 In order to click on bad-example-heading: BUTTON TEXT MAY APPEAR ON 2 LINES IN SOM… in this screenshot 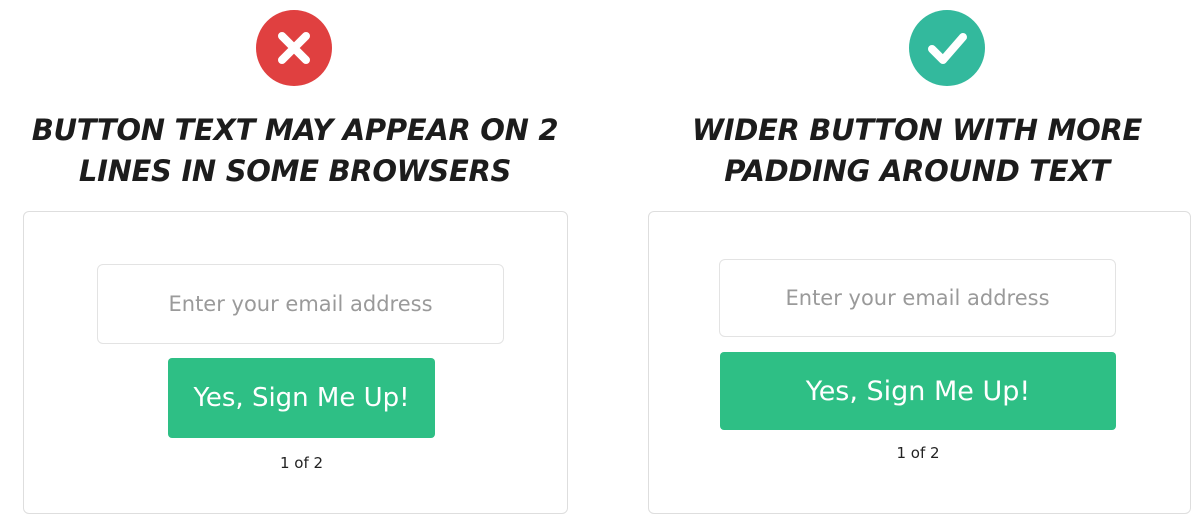, I will do `click(295, 151)`.